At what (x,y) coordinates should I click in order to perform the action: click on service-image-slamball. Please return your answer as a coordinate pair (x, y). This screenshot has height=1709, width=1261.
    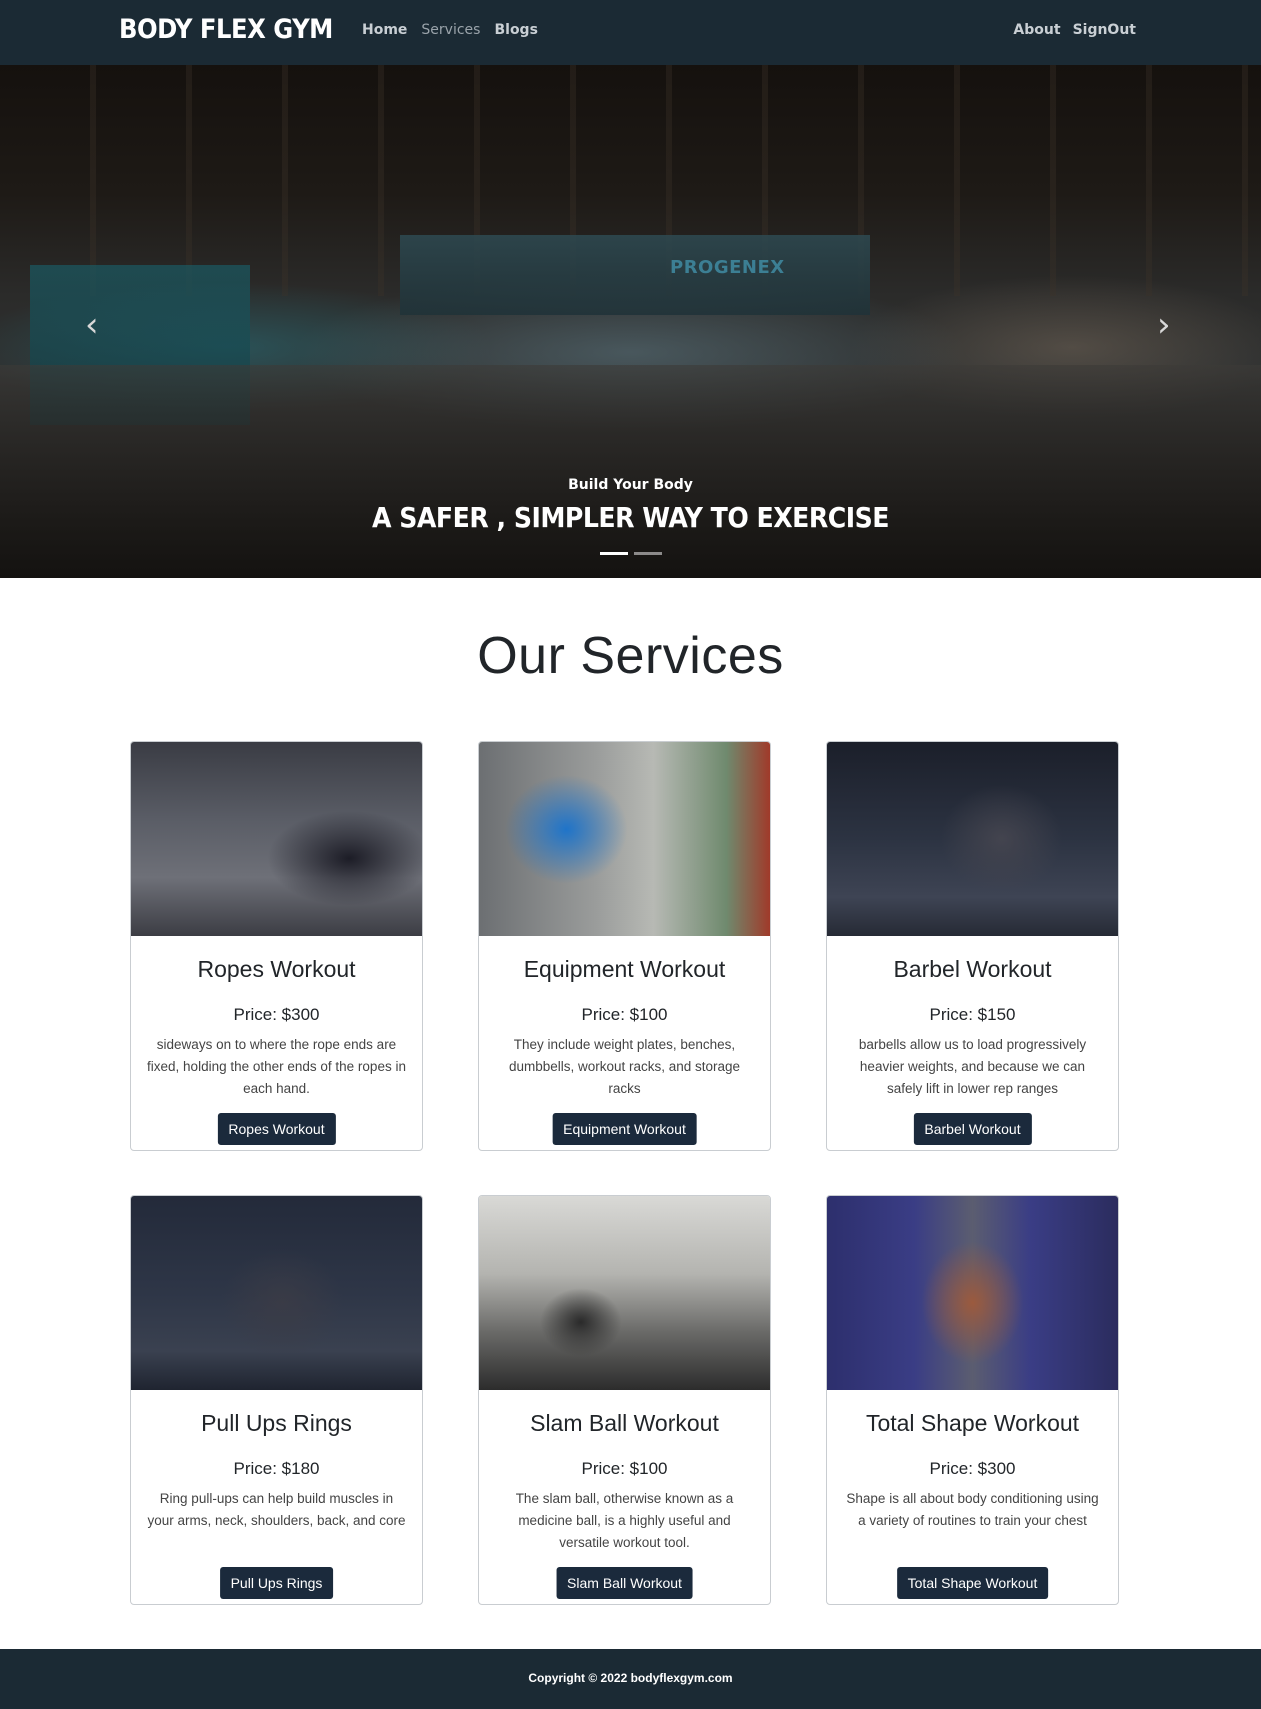
    Looking at the image, I should click on (624, 1293).